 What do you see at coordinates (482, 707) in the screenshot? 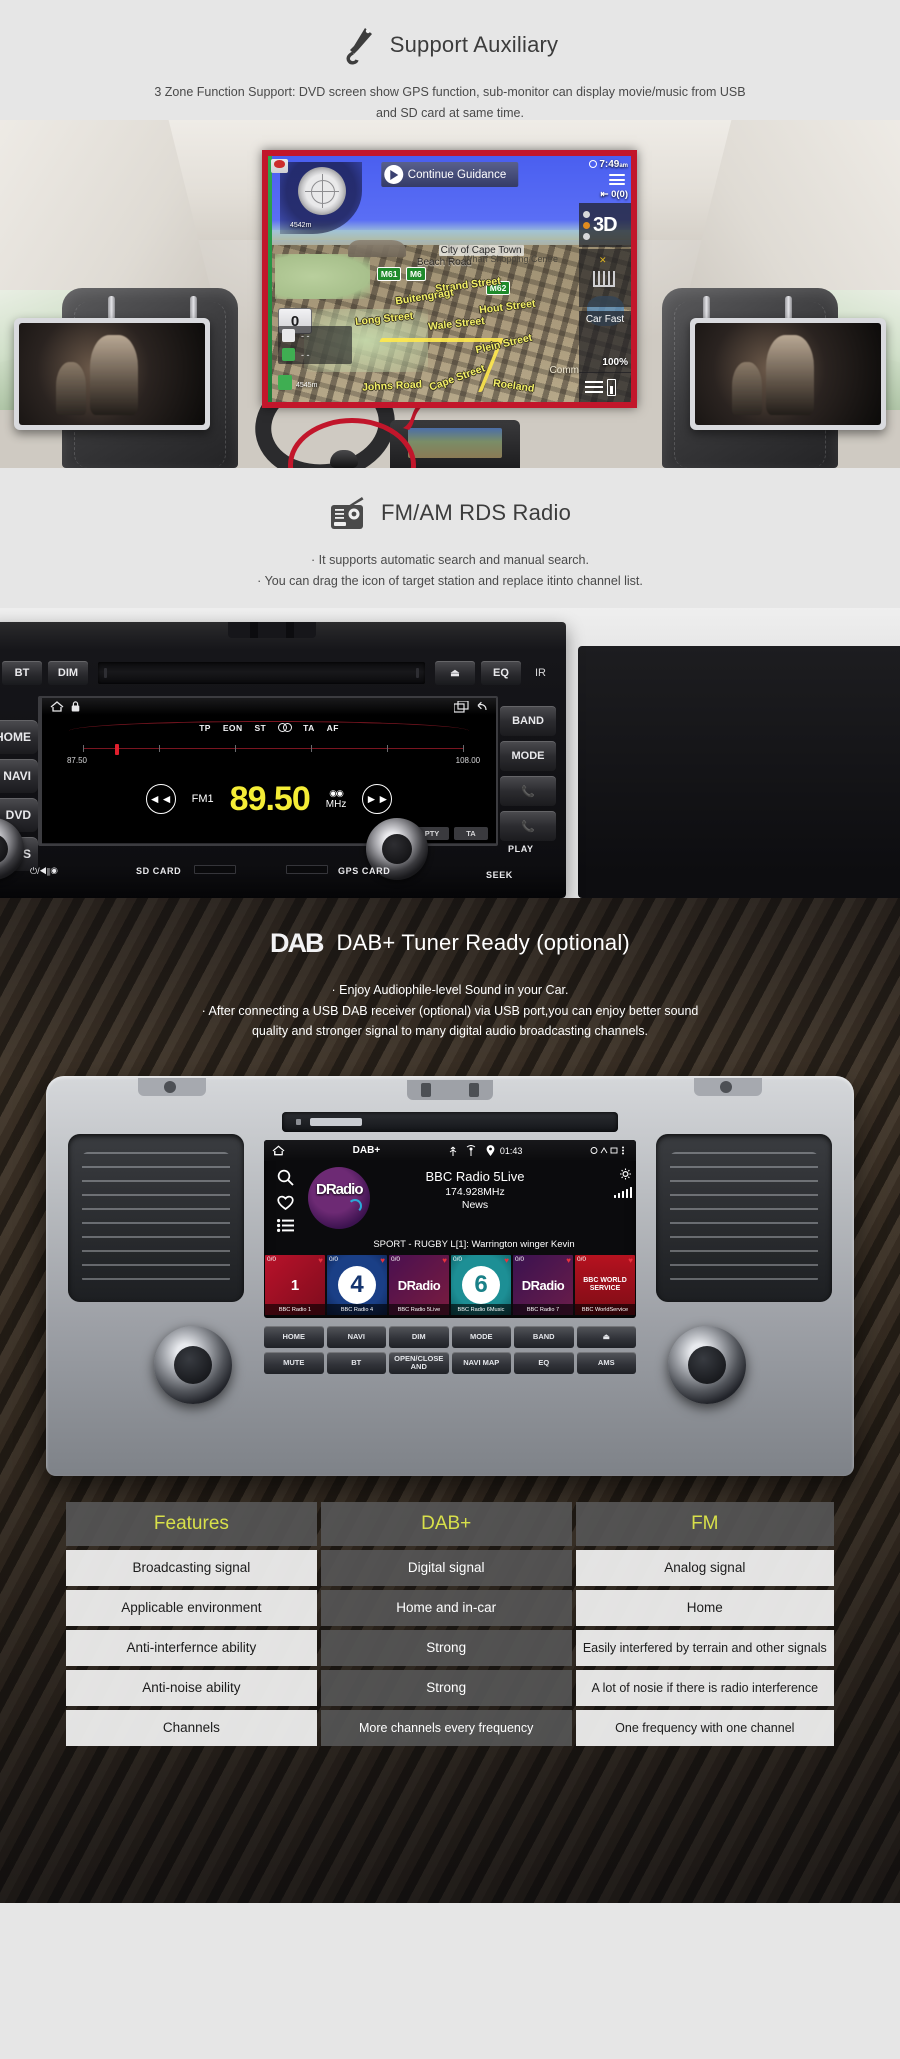
I see `back-icon` at bounding box center [482, 707].